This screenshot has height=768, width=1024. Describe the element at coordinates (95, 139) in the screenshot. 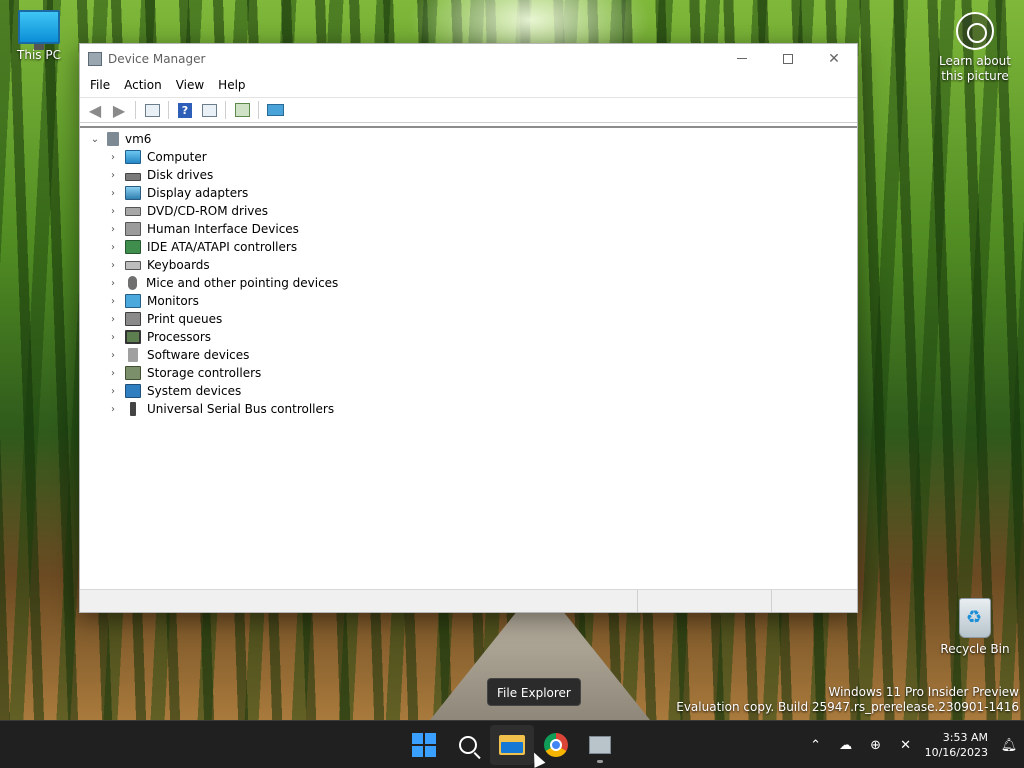

I see `chevron-down-icon: ⌄` at that location.